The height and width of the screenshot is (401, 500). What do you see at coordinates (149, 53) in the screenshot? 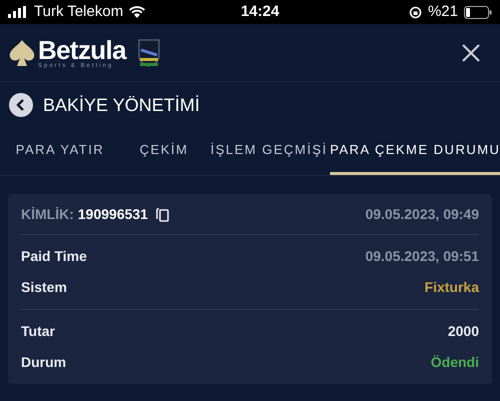
I see `shield-badge-icon` at bounding box center [149, 53].